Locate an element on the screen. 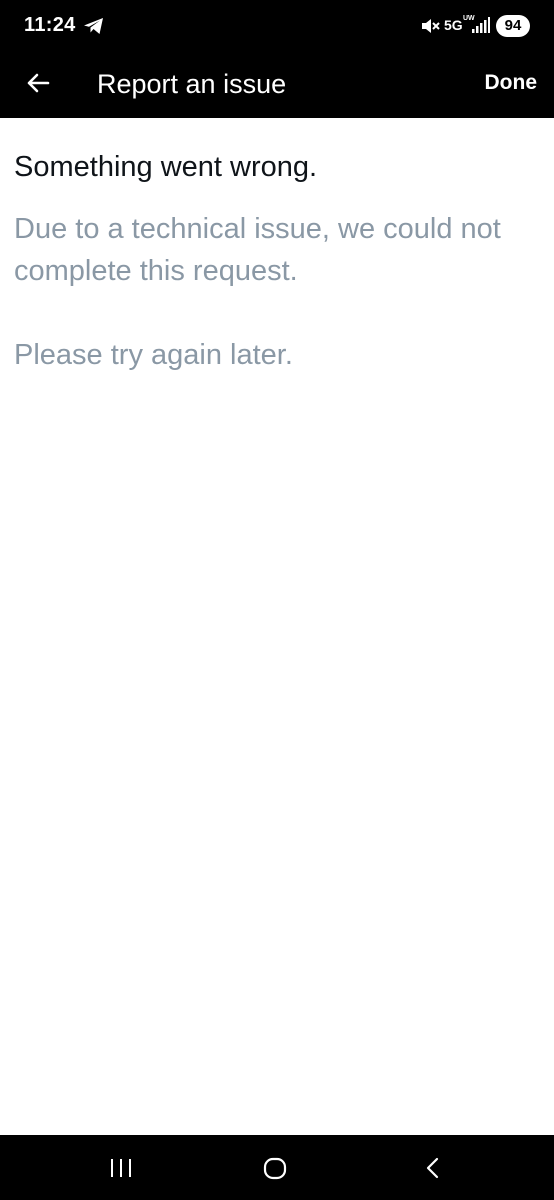 This screenshot has width=554, height=1200. back-icon is located at coordinates (432, 1168).